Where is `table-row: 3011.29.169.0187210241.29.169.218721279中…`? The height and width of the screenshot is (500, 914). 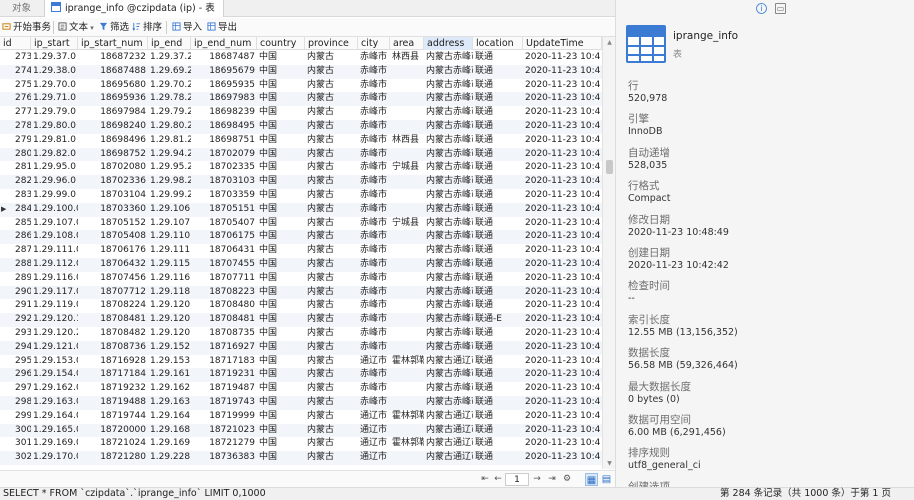
table-row: 3011.29.169.0187210241.29.169.218721279中… is located at coordinates (301, 444).